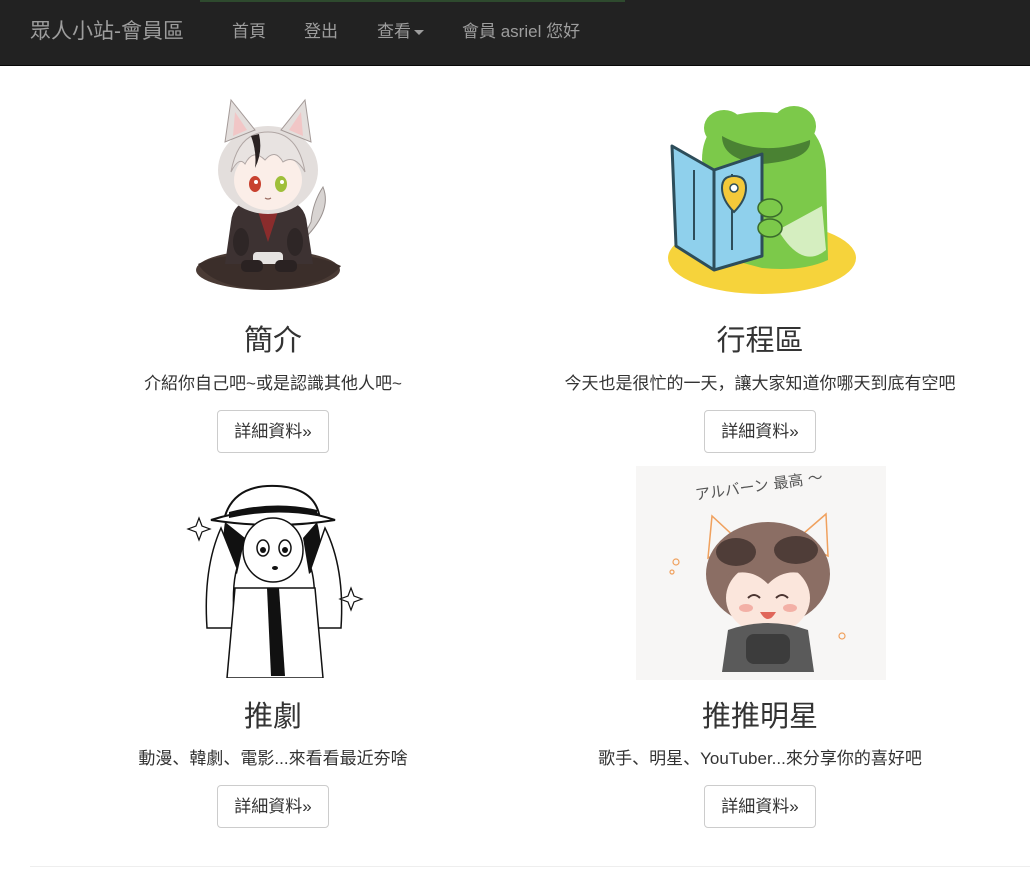 This screenshot has width=1030, height=882. Describe the element at coordinates (760, 431) in the screenshot. I see `card-schedule-details-button: 詳細資料»` at that location.